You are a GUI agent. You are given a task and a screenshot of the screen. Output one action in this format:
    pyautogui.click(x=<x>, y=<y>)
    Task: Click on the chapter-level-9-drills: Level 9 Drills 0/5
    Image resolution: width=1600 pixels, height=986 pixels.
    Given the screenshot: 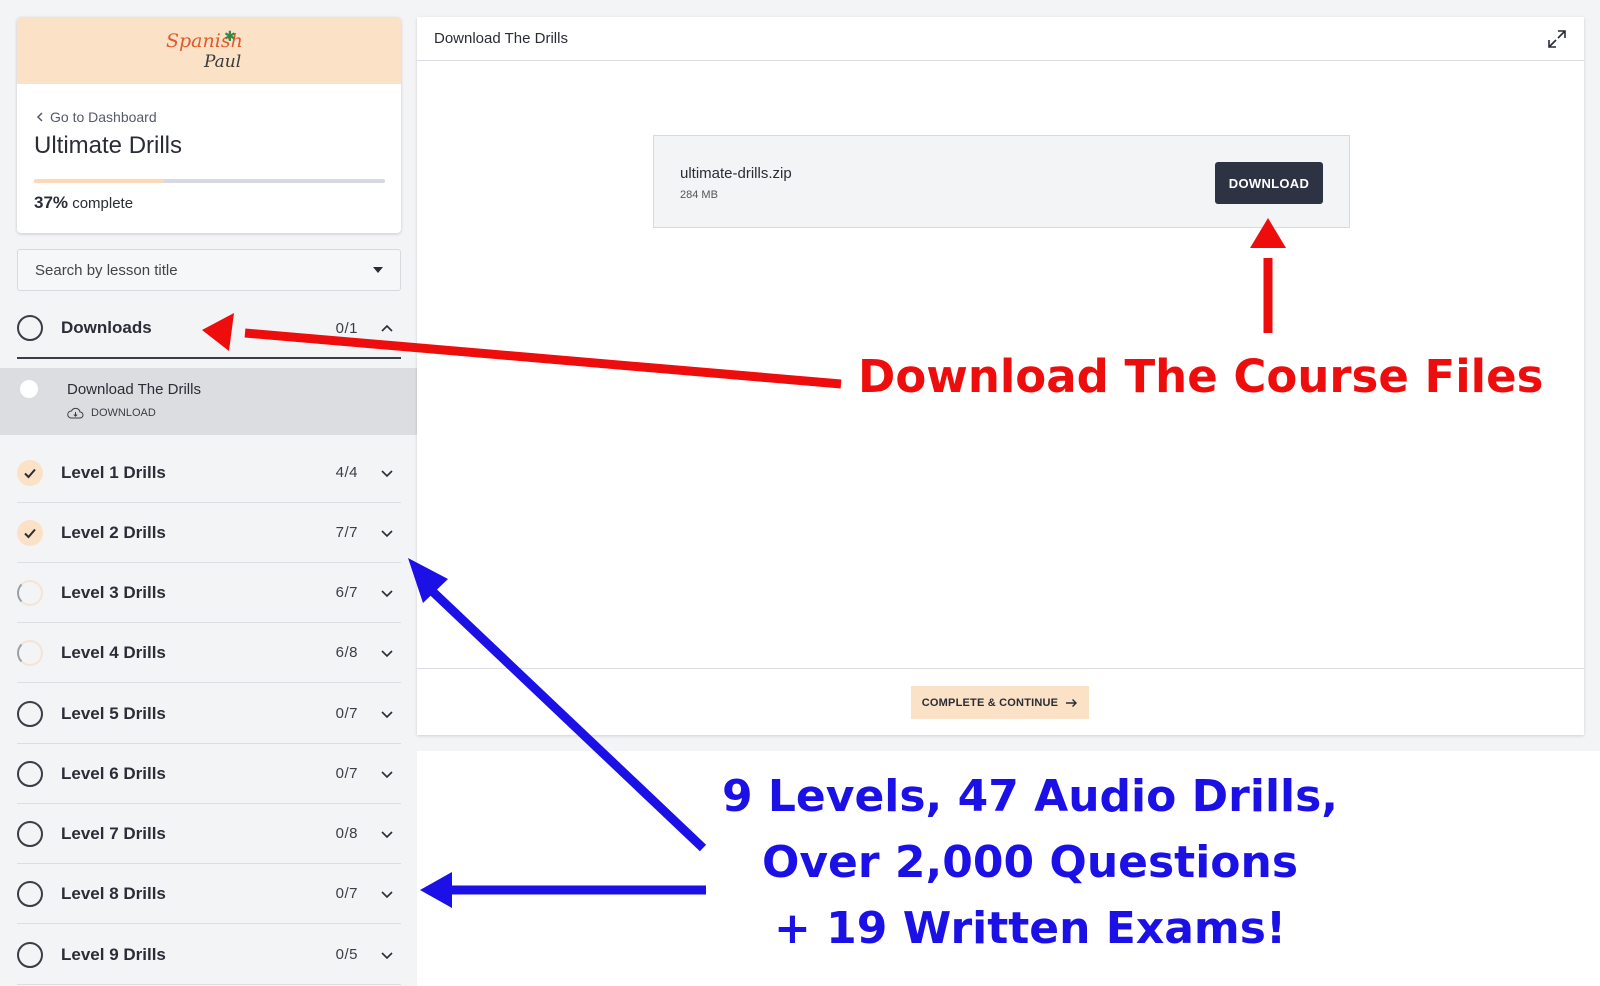 What is the action you would take?
    pyautogui.click(x=209, y=955)
    